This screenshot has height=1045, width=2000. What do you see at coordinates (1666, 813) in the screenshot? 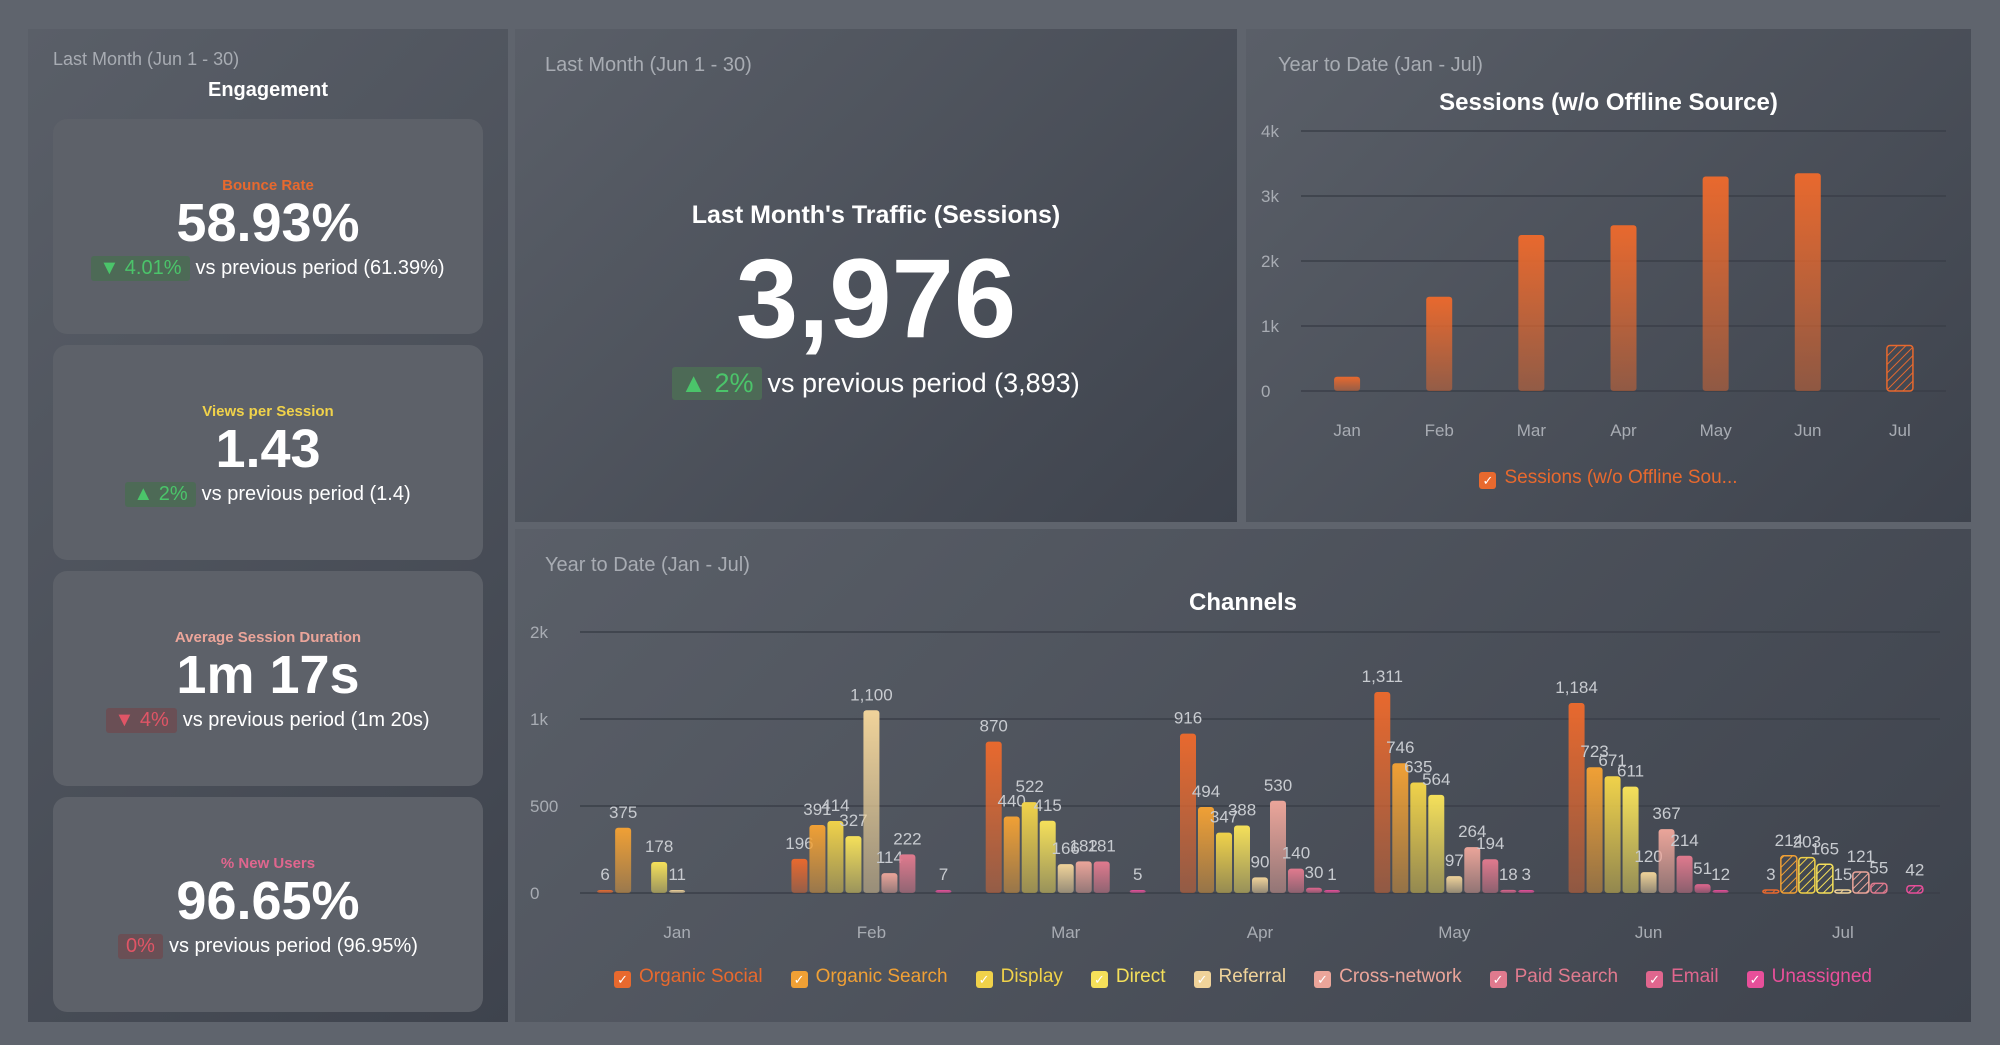
I see `data-label: 367` at bounding box center [1666, 813].